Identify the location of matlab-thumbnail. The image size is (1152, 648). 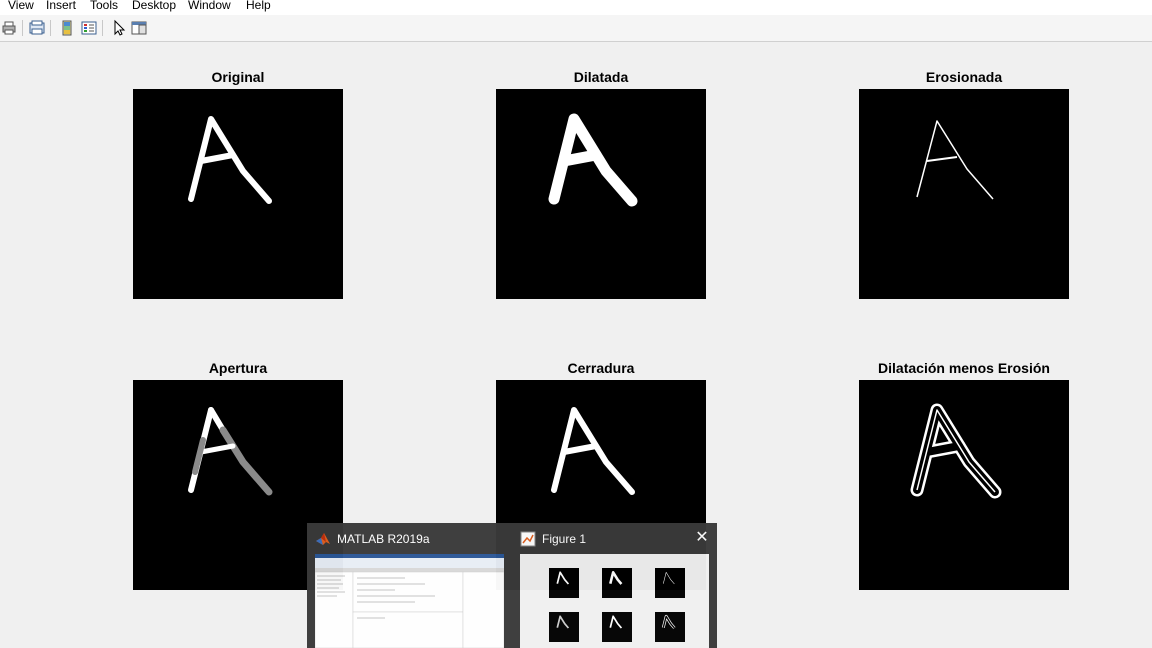
(409, 601).